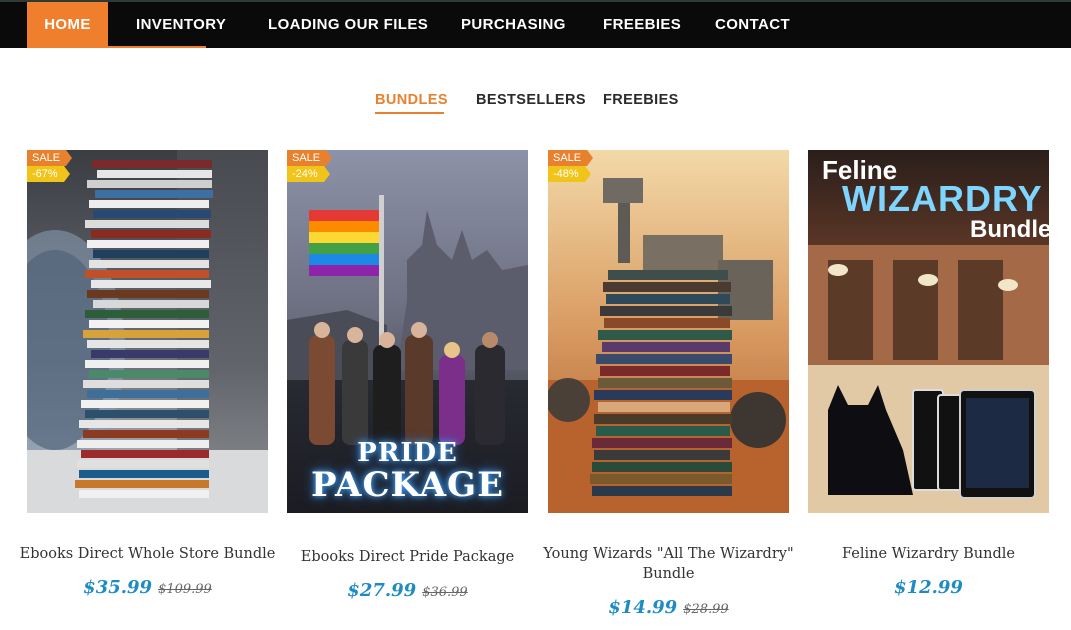 This screenshot has width=1071, height=630. I want to click on product-price: $27.99 $36.99, so click(407, 590).